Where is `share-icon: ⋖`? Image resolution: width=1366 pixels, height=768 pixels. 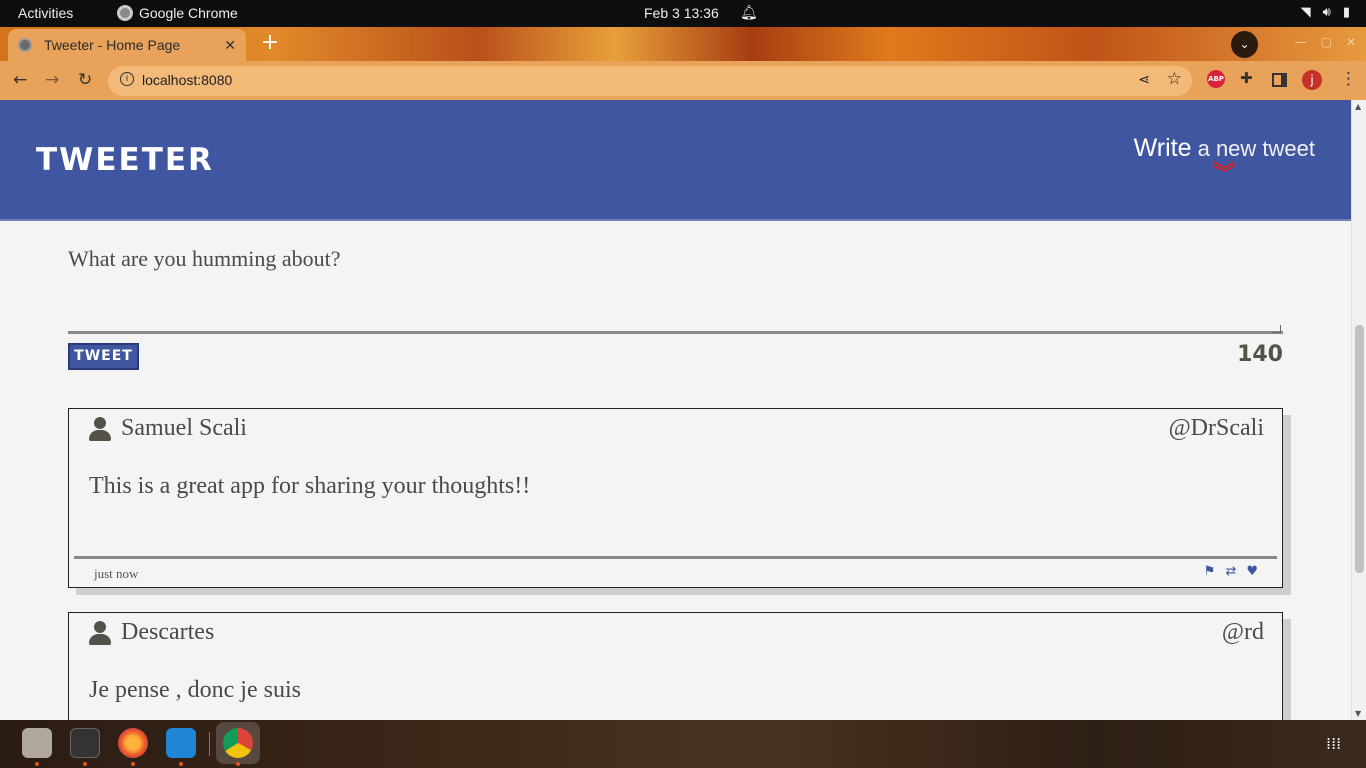
share-icon: ⋖ is located at coordinates (1144, 79).